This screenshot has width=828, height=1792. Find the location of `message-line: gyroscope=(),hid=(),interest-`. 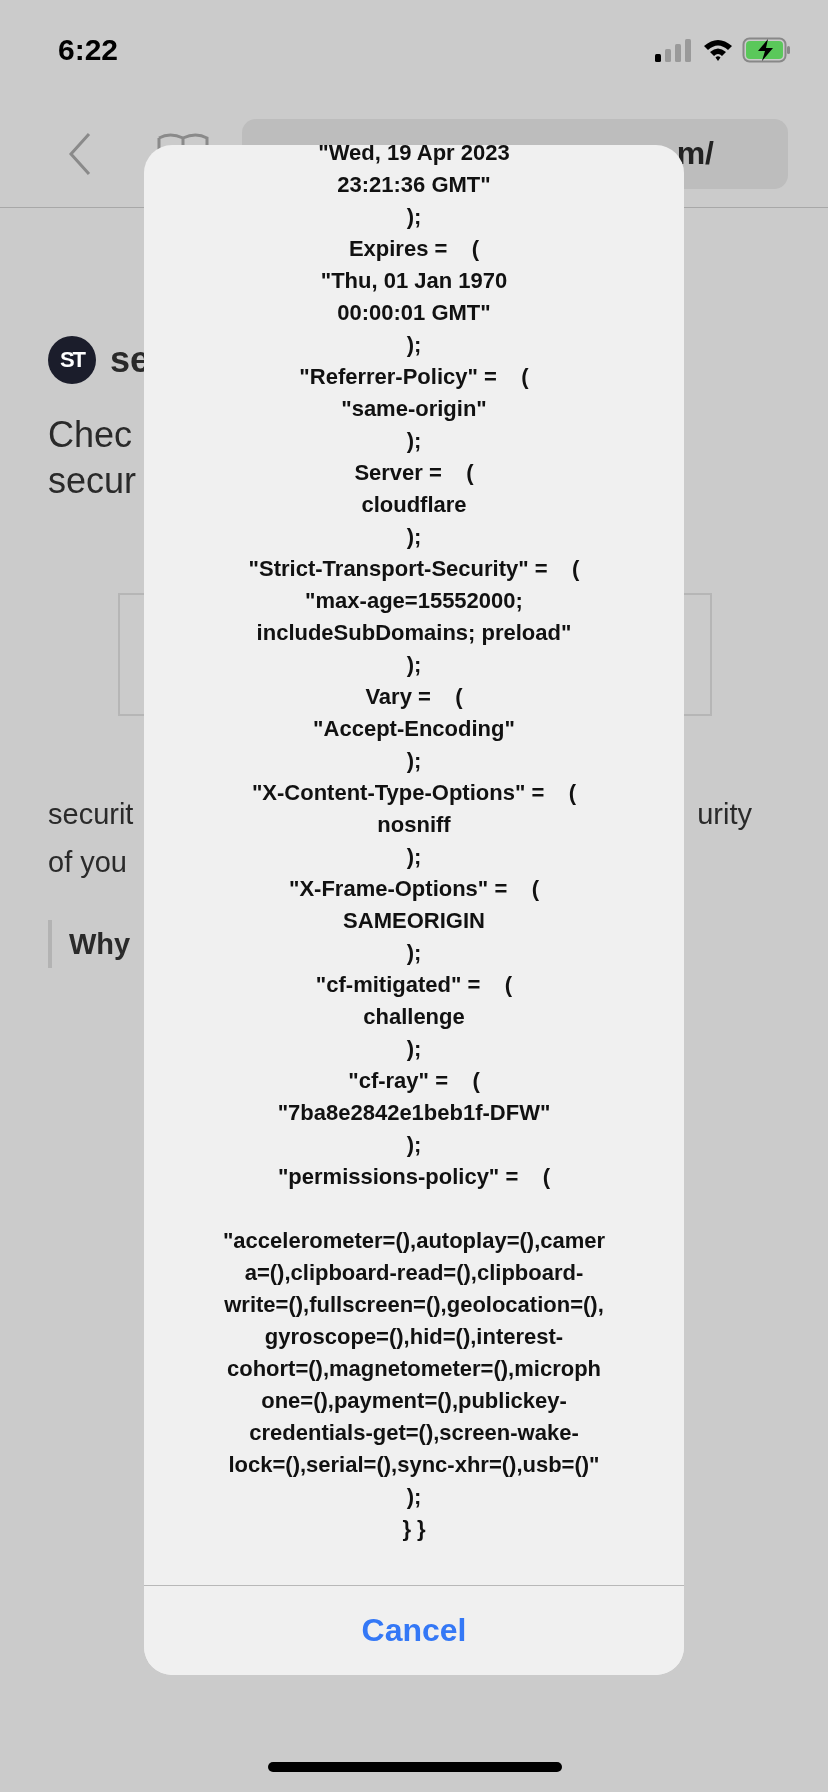

message-line: gyroscope=(),hid=(),interest- is located at coordinates (414, 1337).